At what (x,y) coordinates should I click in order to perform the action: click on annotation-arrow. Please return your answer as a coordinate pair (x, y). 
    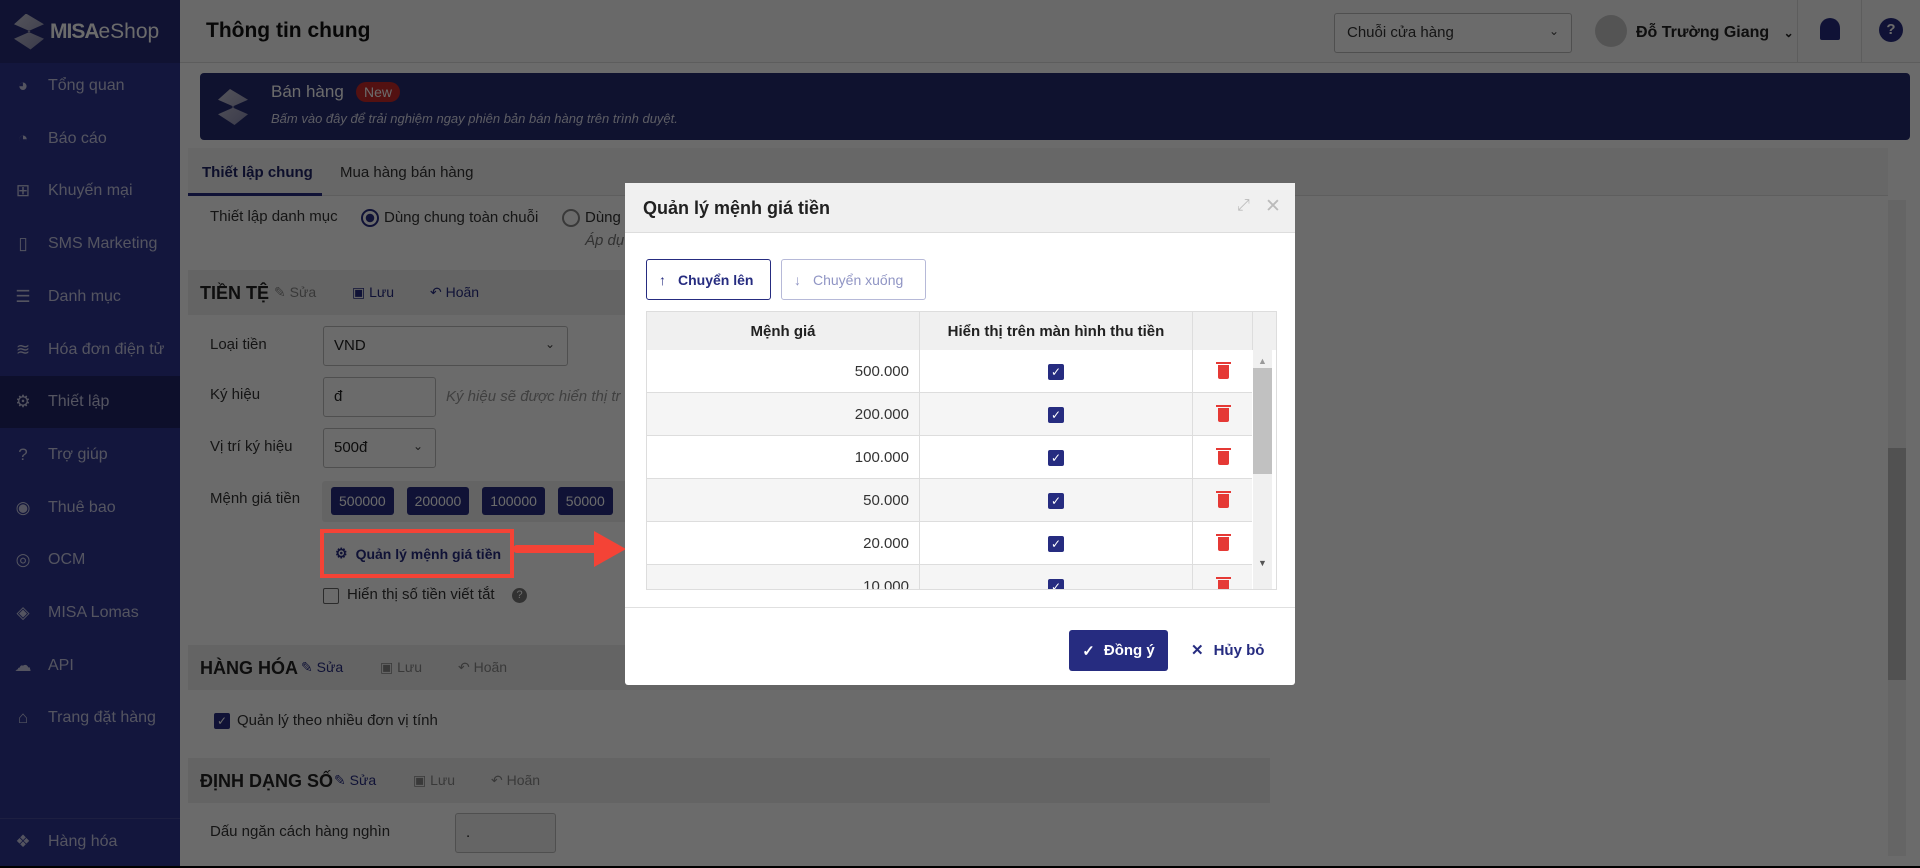
    Looking at the image, I should click on (555, 549).